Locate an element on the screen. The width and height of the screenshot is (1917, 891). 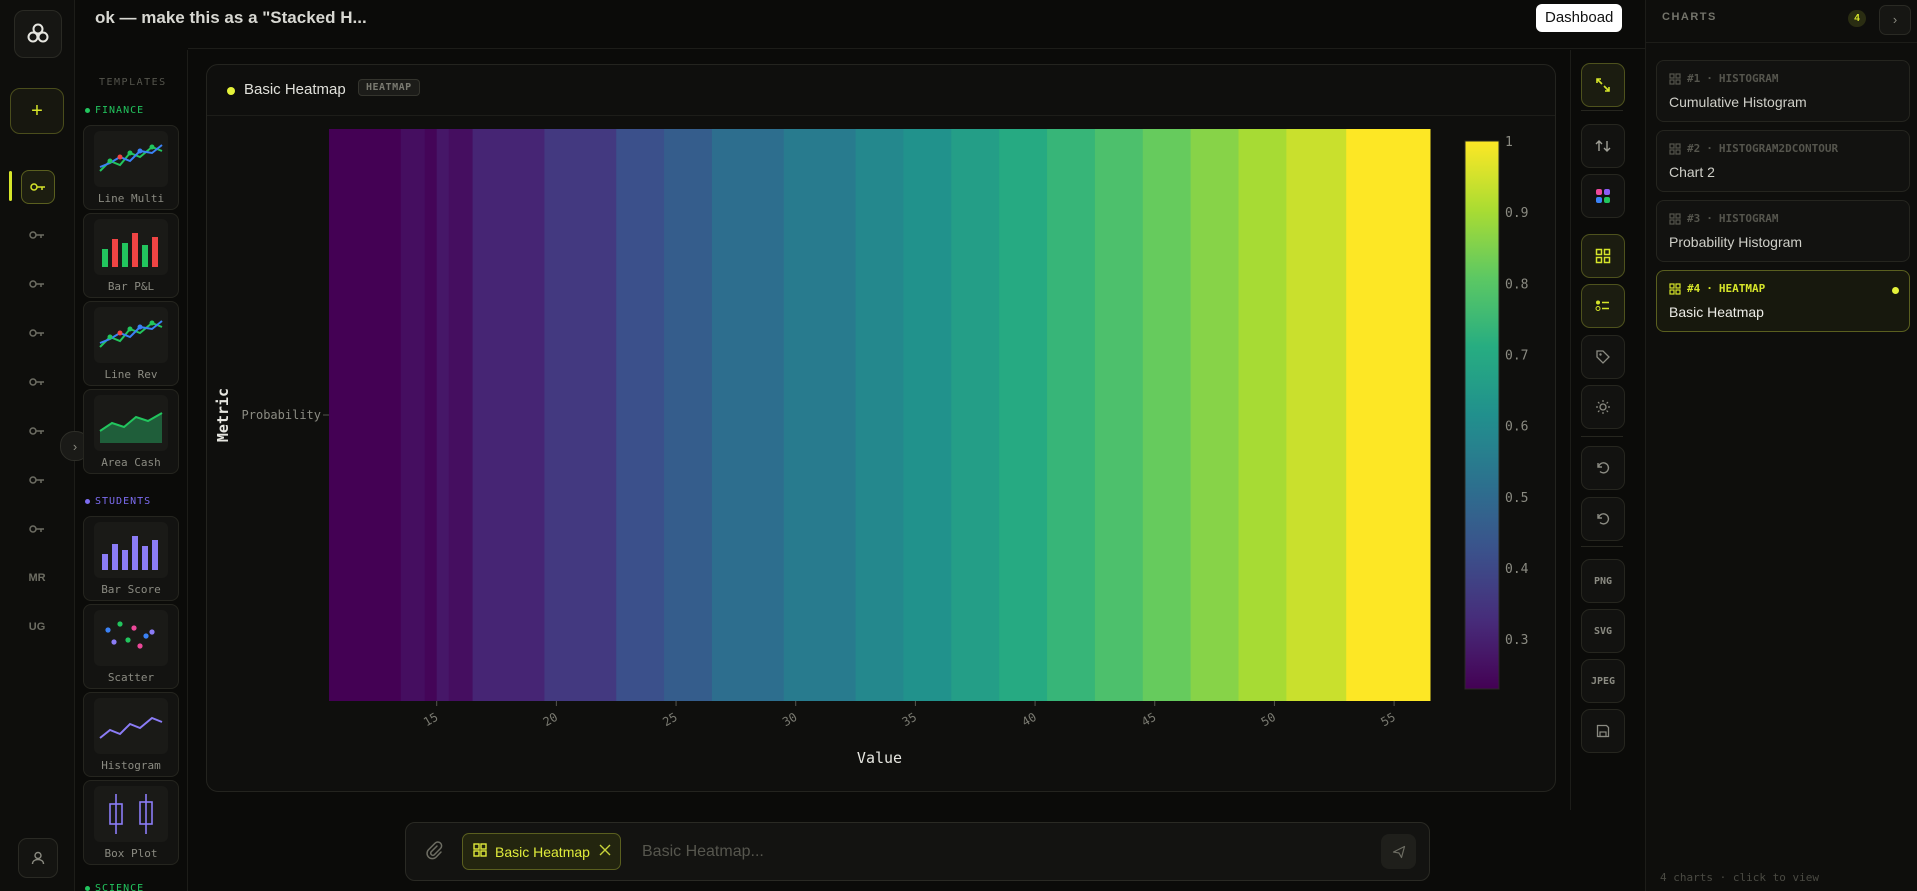
rail-active-indicator is located at coordinates (10, 186).